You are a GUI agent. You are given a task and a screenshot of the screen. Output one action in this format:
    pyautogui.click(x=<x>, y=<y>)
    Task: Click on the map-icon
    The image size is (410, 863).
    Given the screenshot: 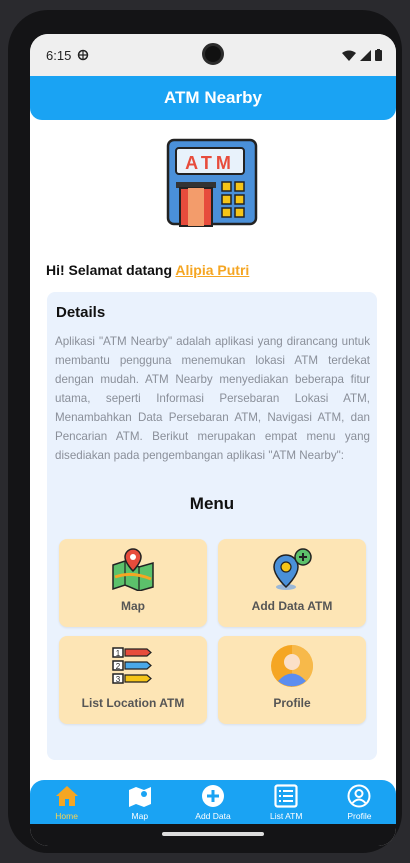 What is the action you would take?
    pyautogui.click(x=139, y=797)
    